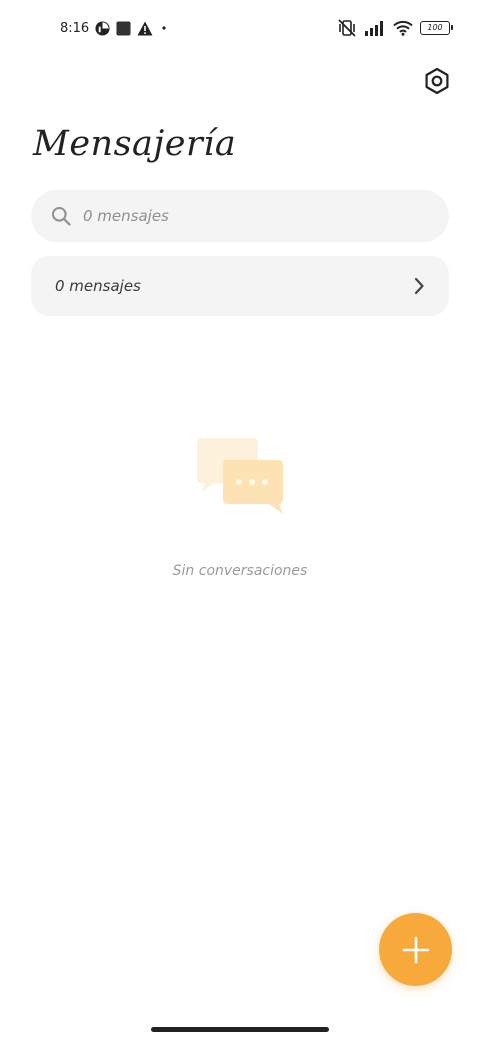 This screenshot has height=1040, width=480. I want to click on battery-icon: 100, so click(436, 28).